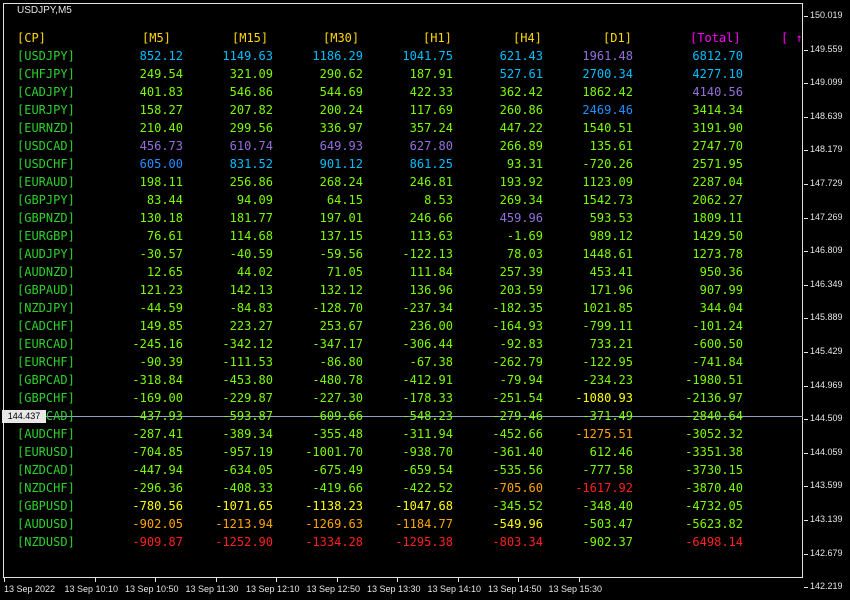  What do you see at coordinates (517, 542) in the screenshot?
I see `h4-value: -803.34` at bounding box center [517, 542].